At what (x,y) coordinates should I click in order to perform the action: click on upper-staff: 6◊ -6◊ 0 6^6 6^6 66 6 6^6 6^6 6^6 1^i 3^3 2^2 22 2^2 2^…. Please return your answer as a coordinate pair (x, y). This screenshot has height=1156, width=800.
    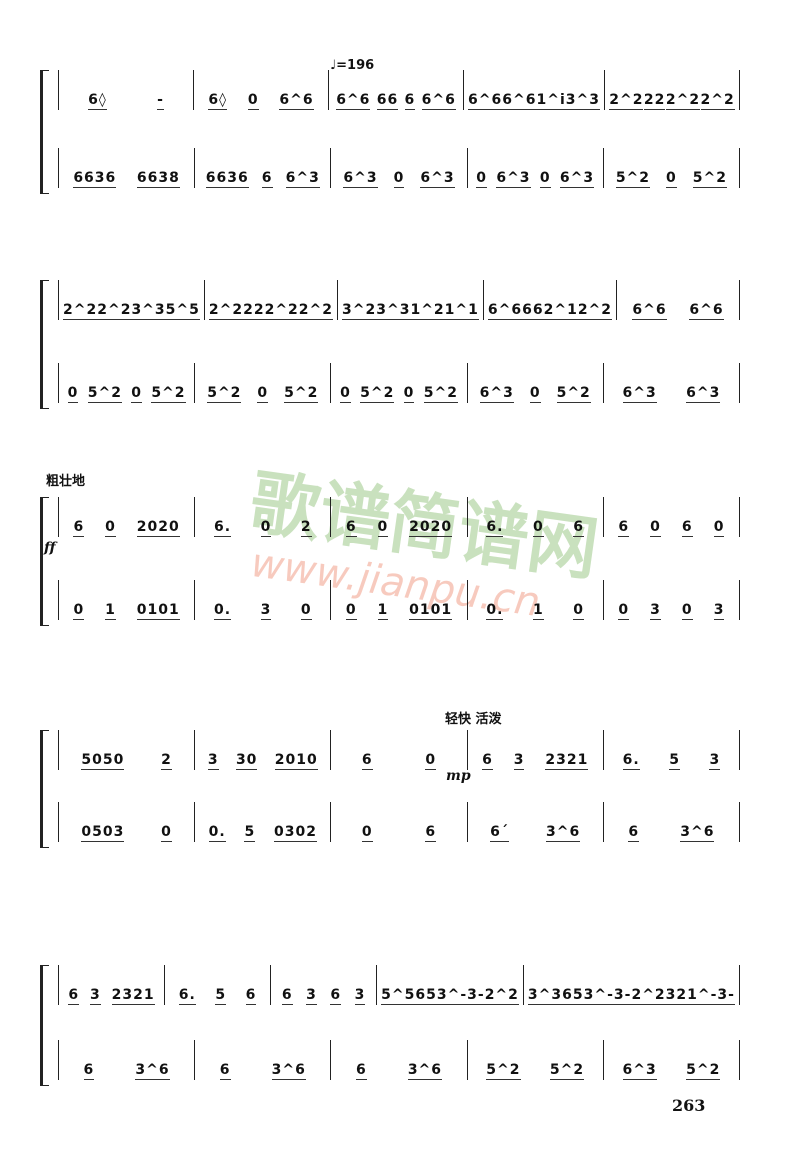
    Looking at the image, I should click on (399, 90).